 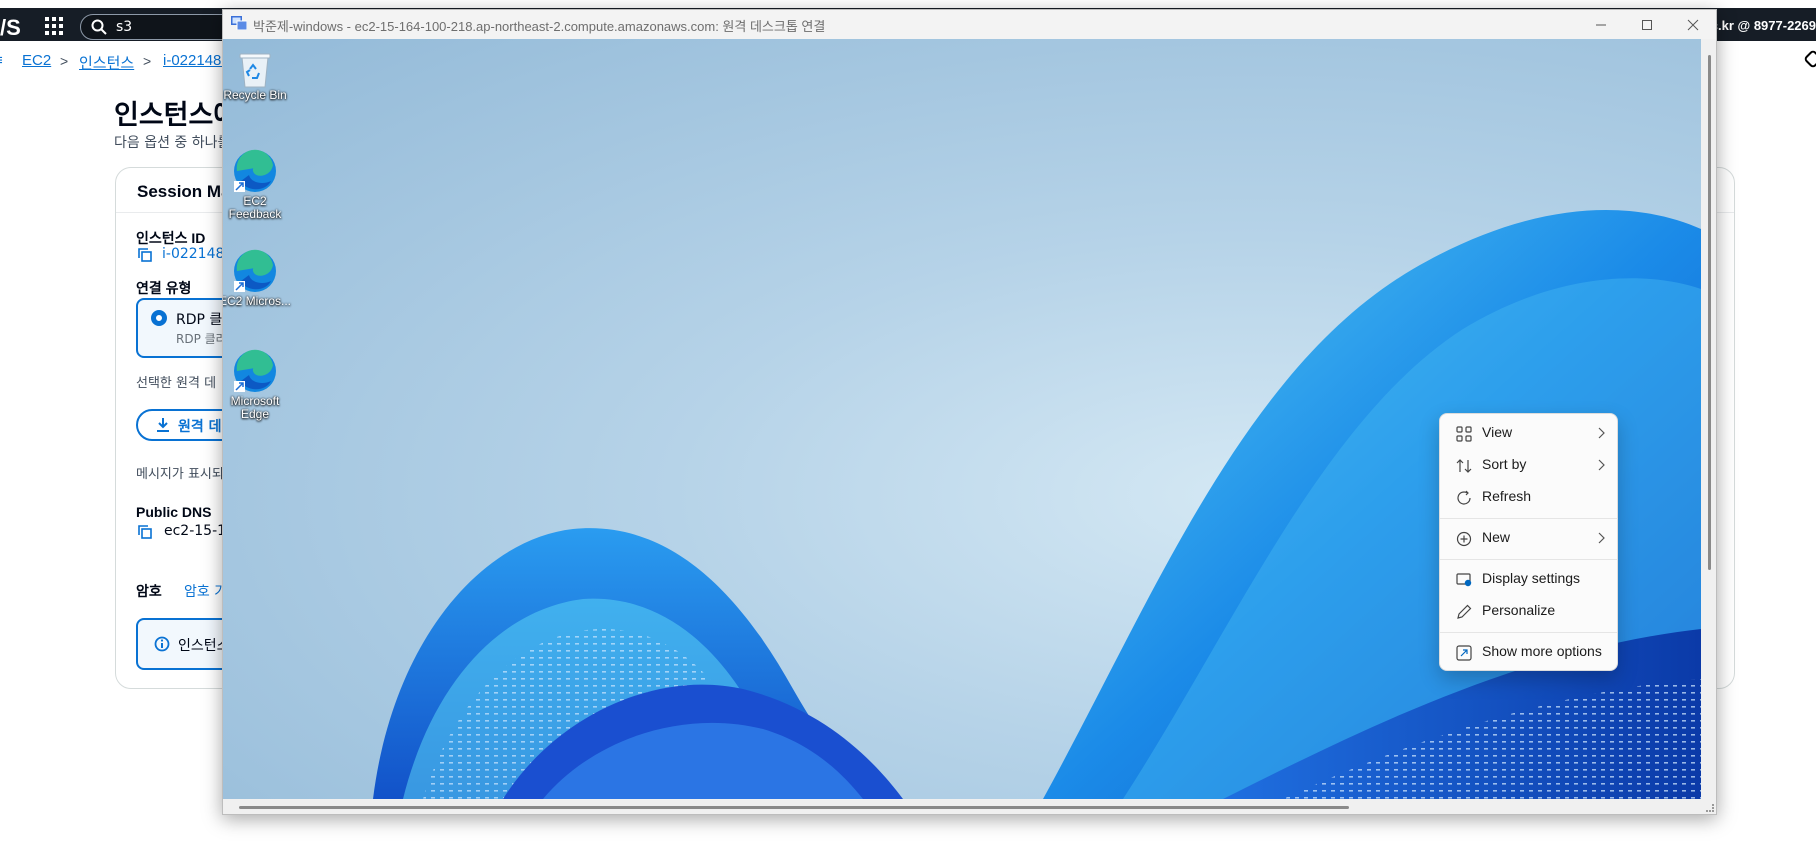 I want to click on public-dns-label: Public DNS, so click(x=174, y=512).